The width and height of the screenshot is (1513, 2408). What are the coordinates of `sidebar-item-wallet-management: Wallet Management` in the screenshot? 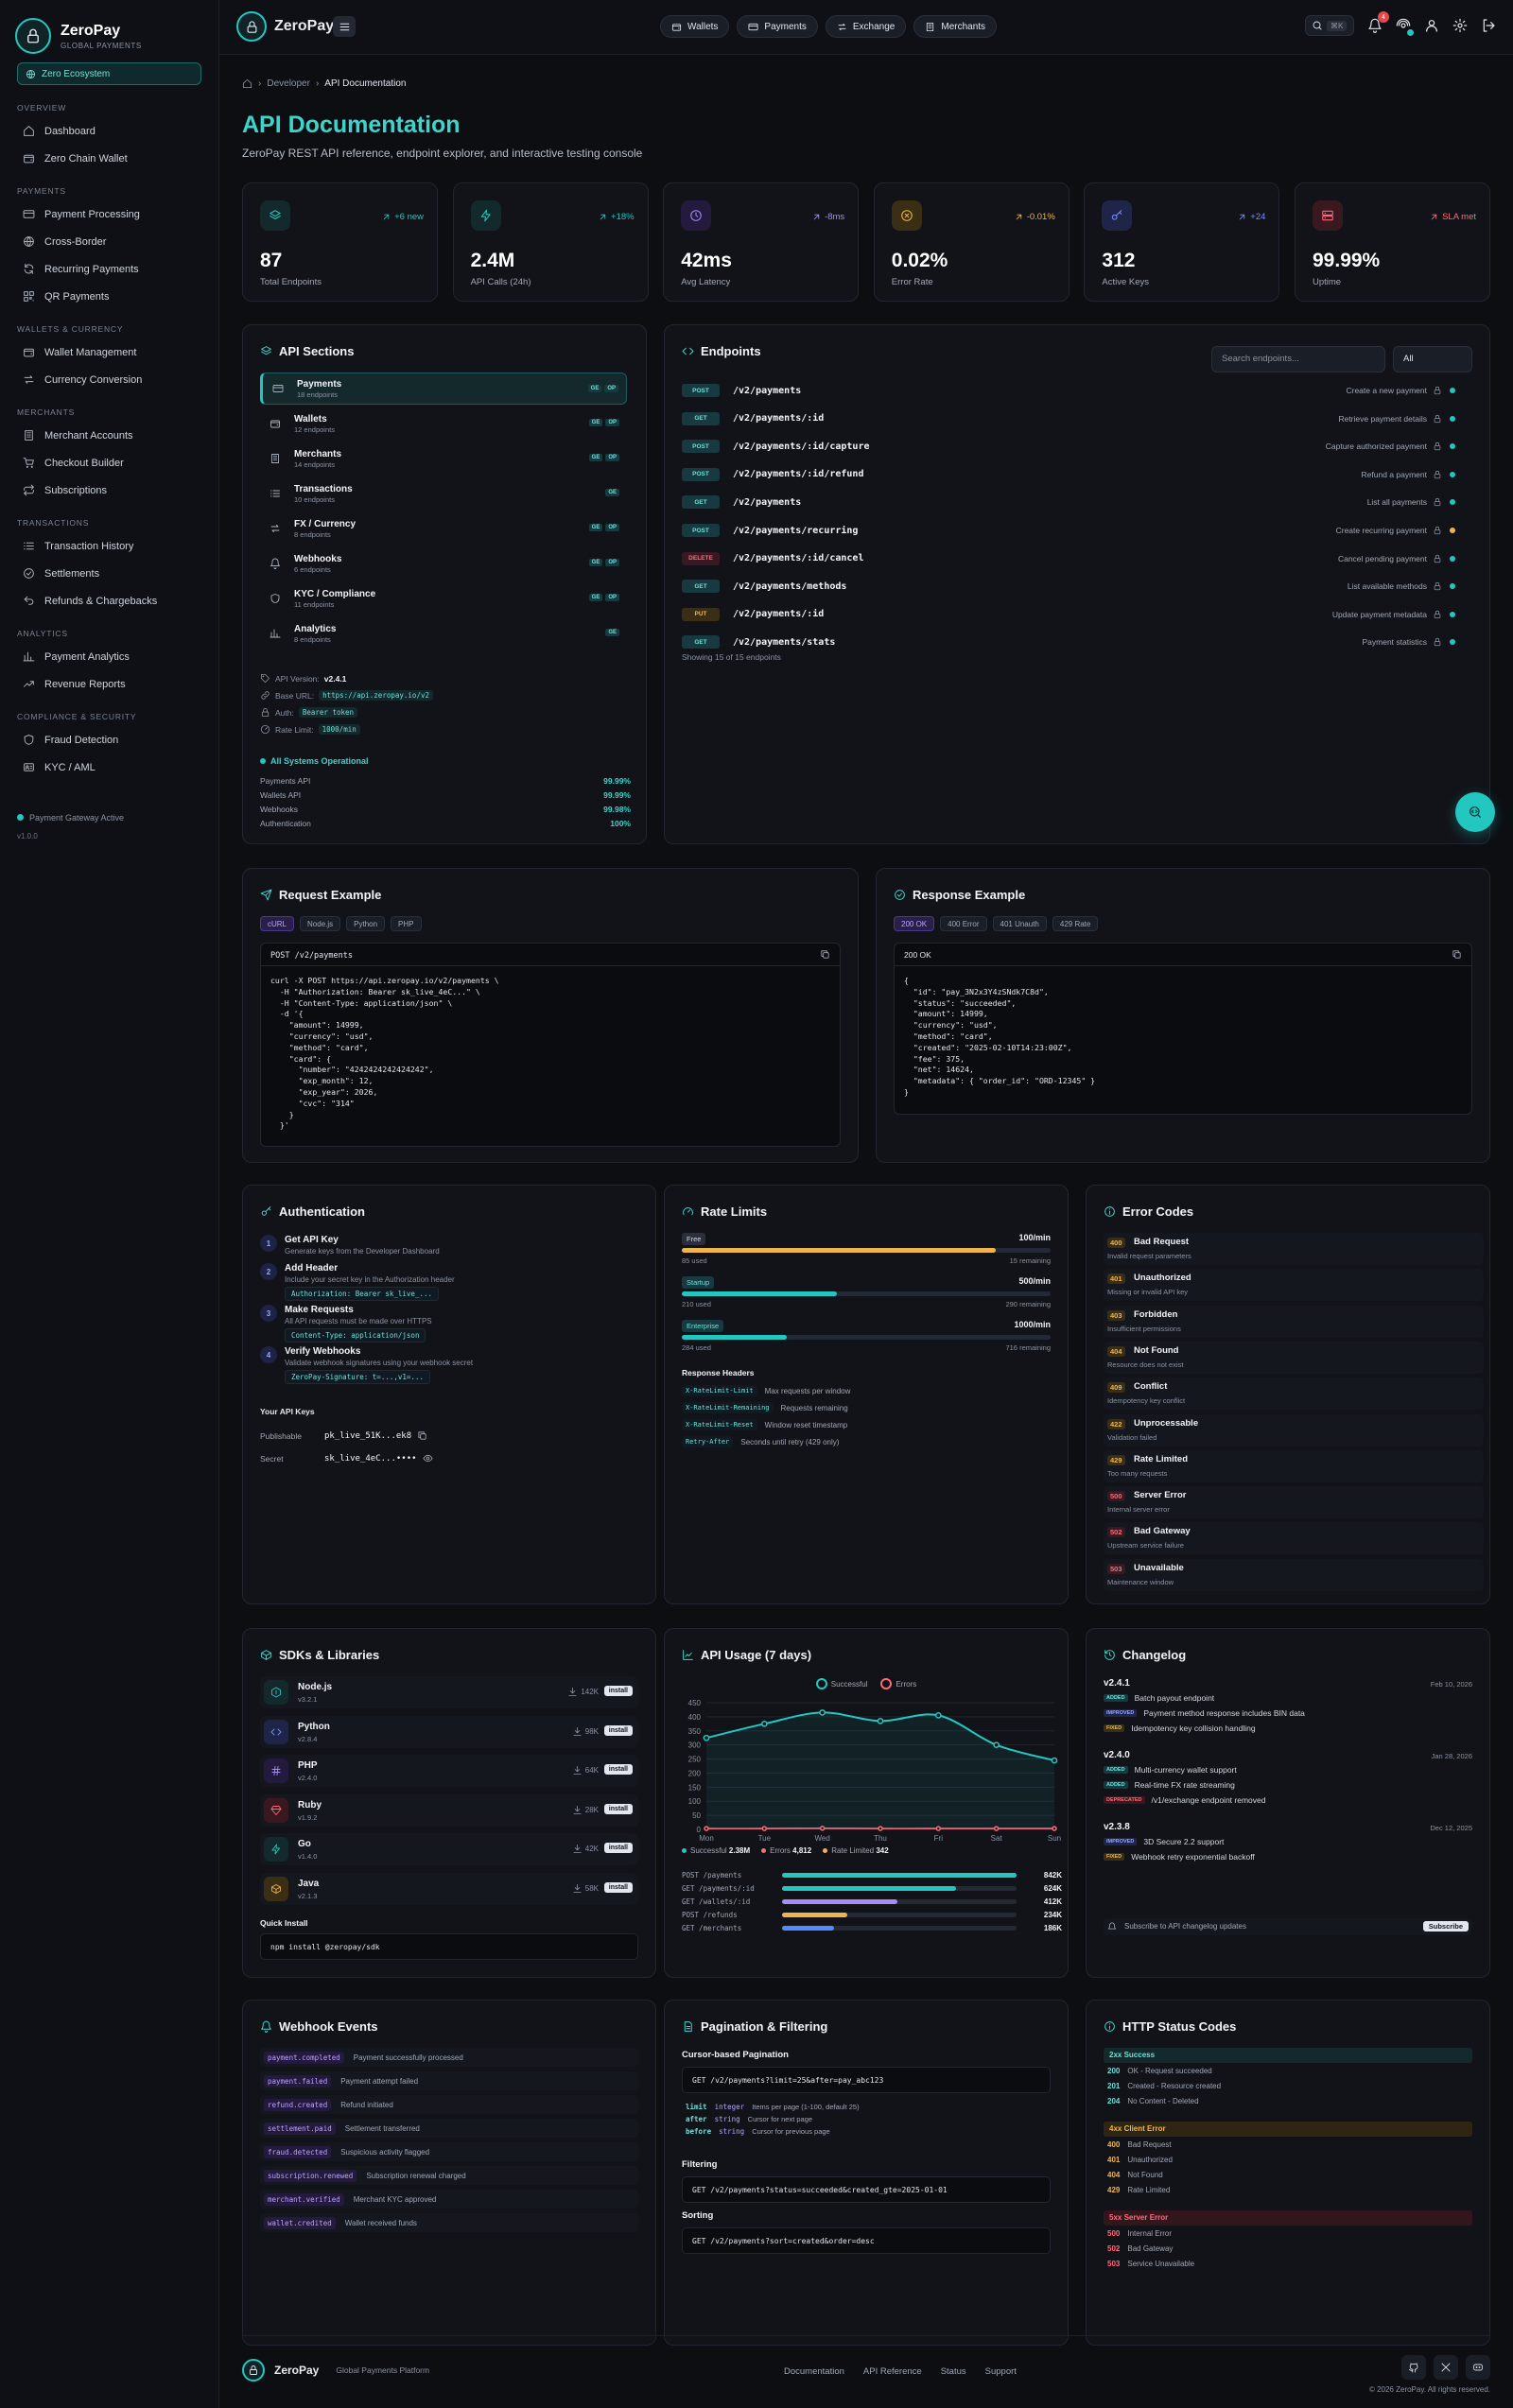 It's located at (109, 352).